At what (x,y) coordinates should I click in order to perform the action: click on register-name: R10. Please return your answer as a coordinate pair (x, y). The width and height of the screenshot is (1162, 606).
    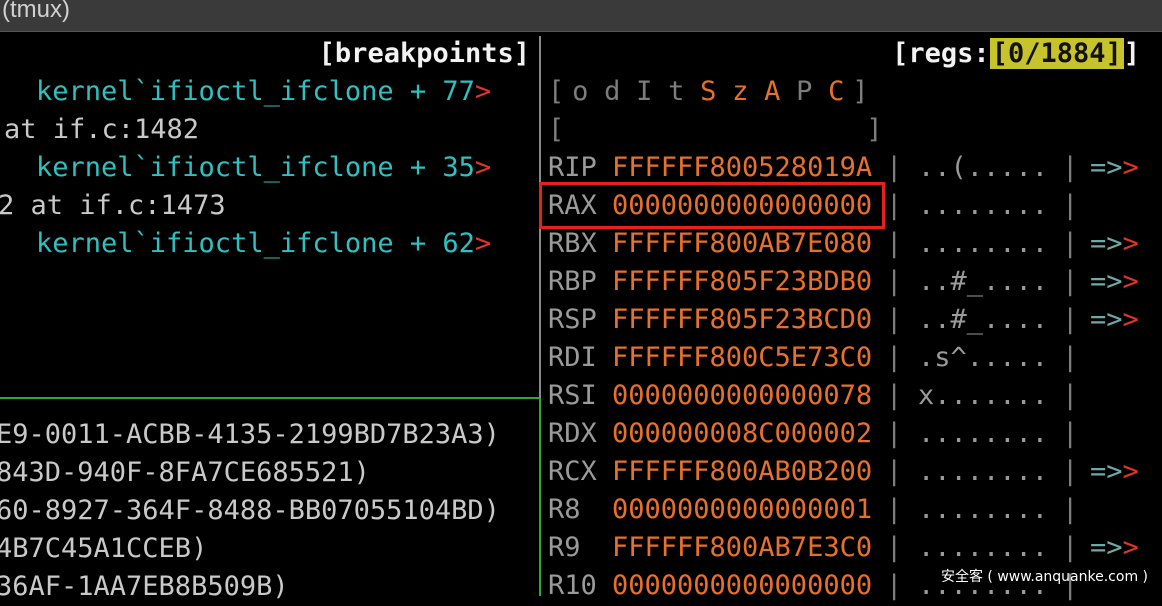
    Looking at the image, I should click on (572, 585).